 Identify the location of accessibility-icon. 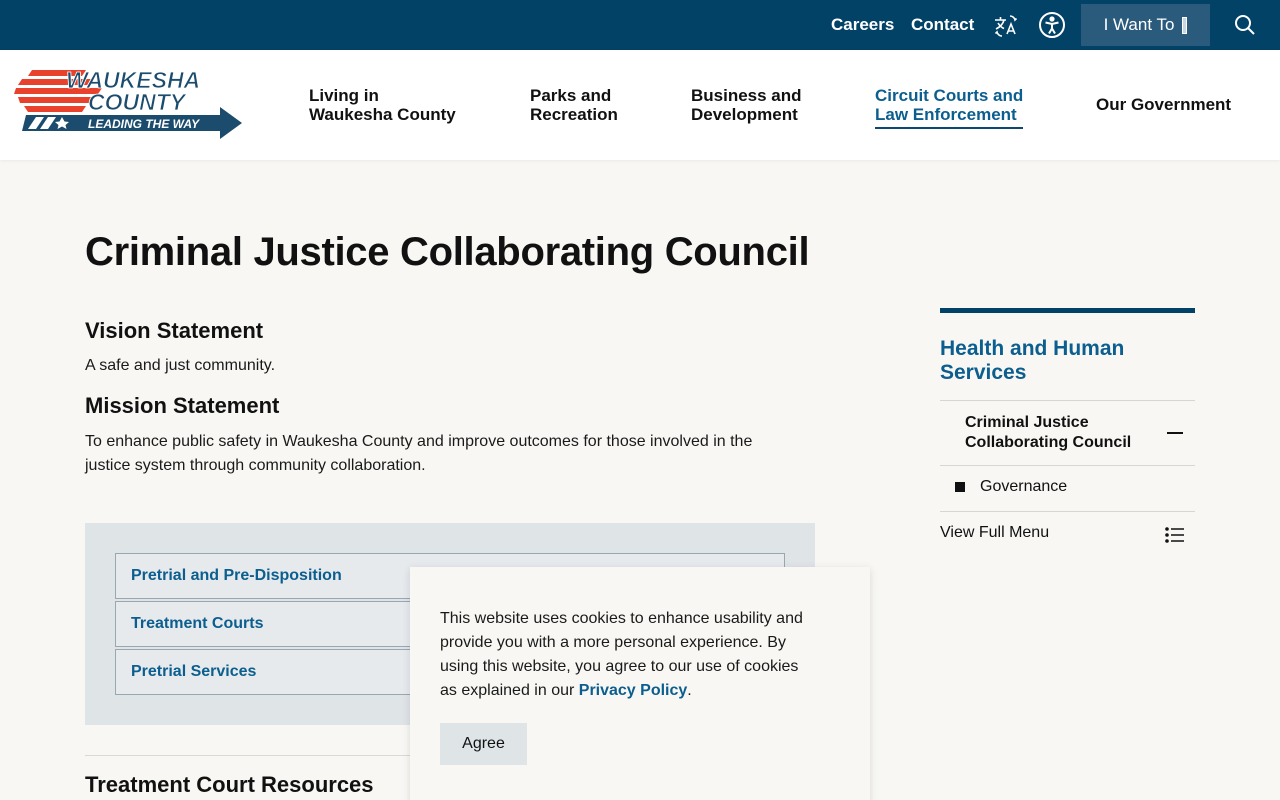
(1052, 25).